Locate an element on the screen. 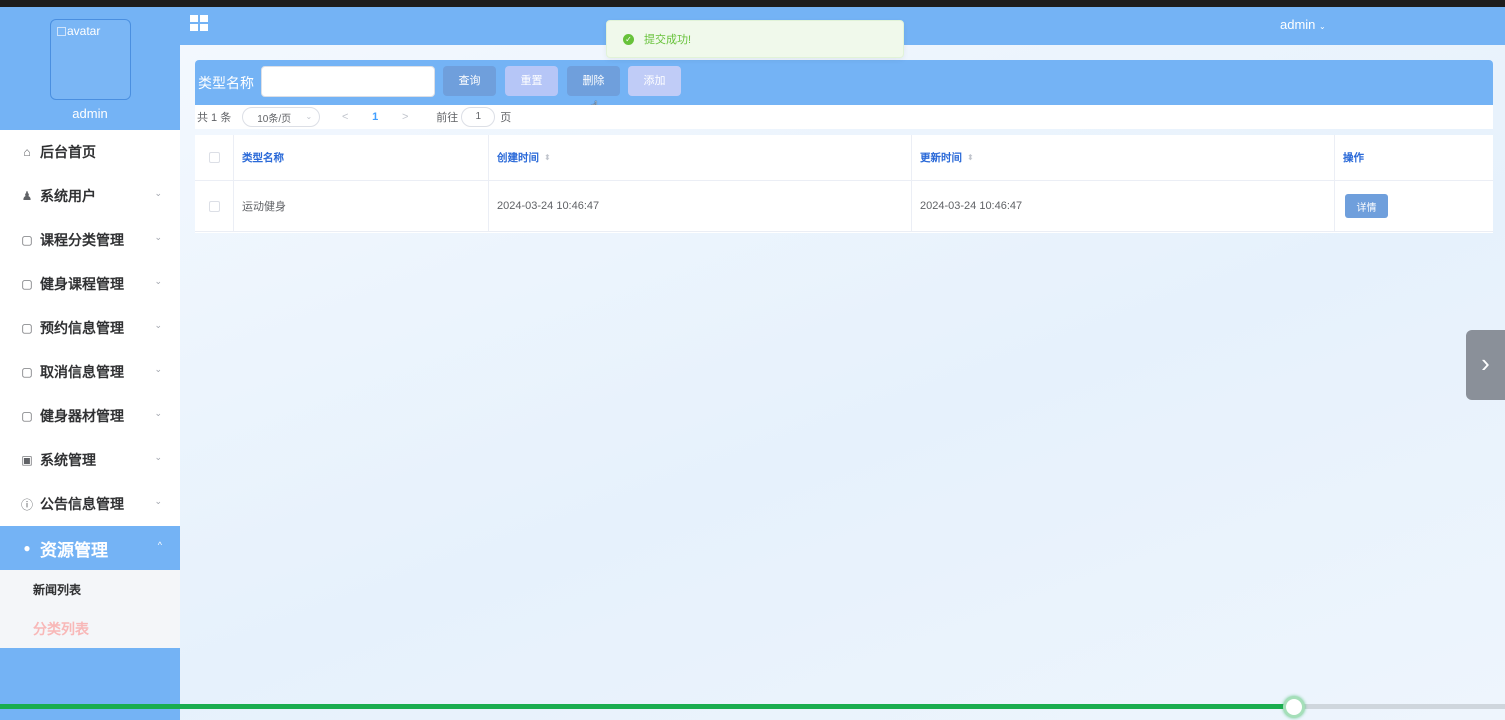 Image resolution: width=1505 pixels, height=720 pixels. picture-icon: ▣ is located at coordinates (27, 460).